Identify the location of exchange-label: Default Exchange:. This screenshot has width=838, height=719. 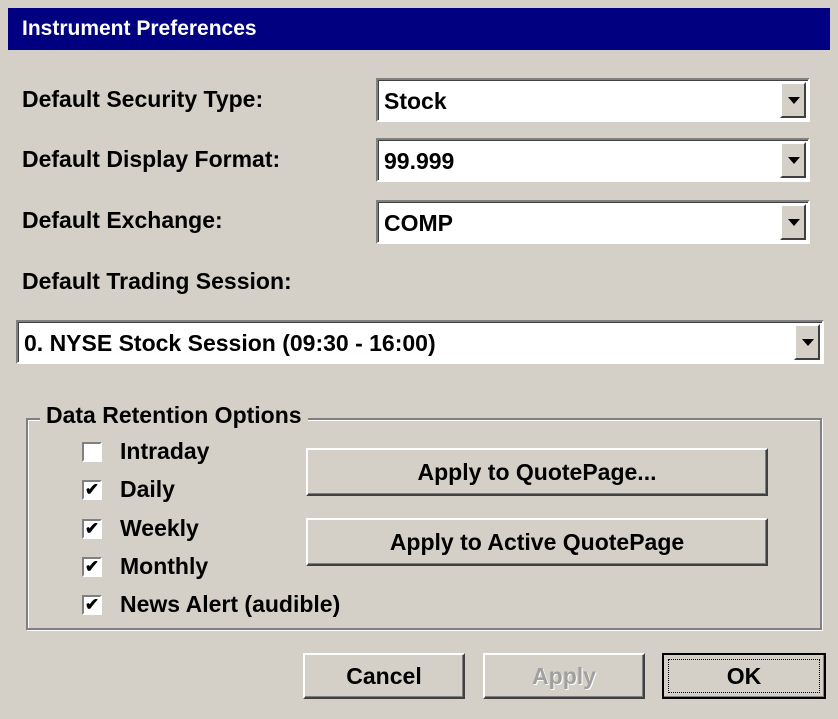
(122, 220).